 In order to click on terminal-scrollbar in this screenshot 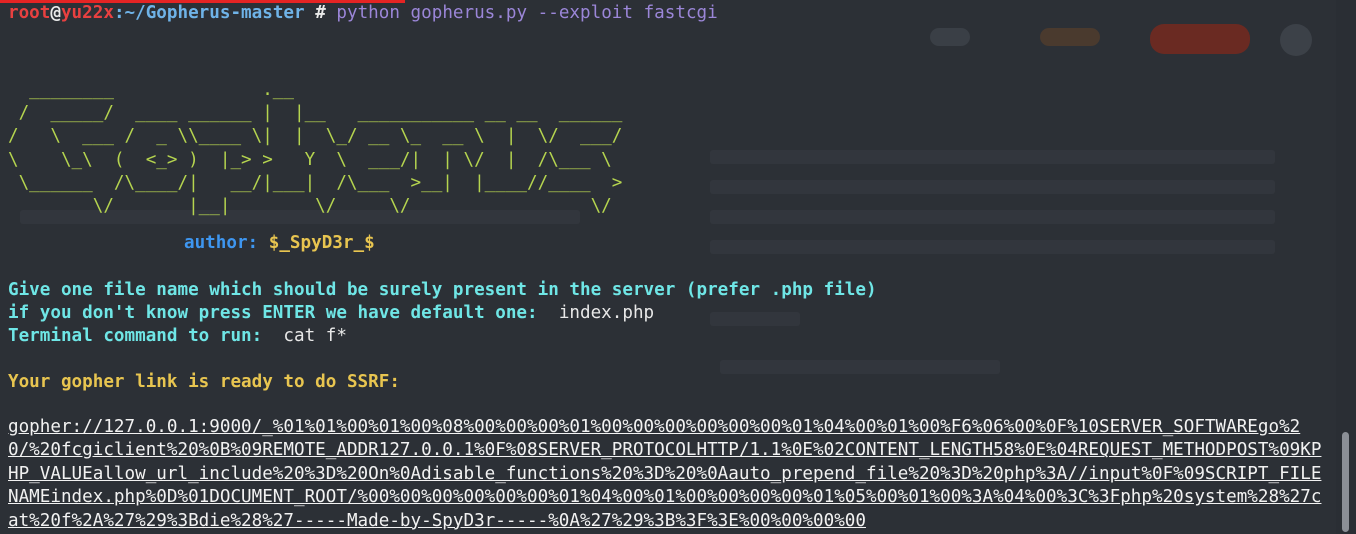, I will do `click(1346, 267)`.